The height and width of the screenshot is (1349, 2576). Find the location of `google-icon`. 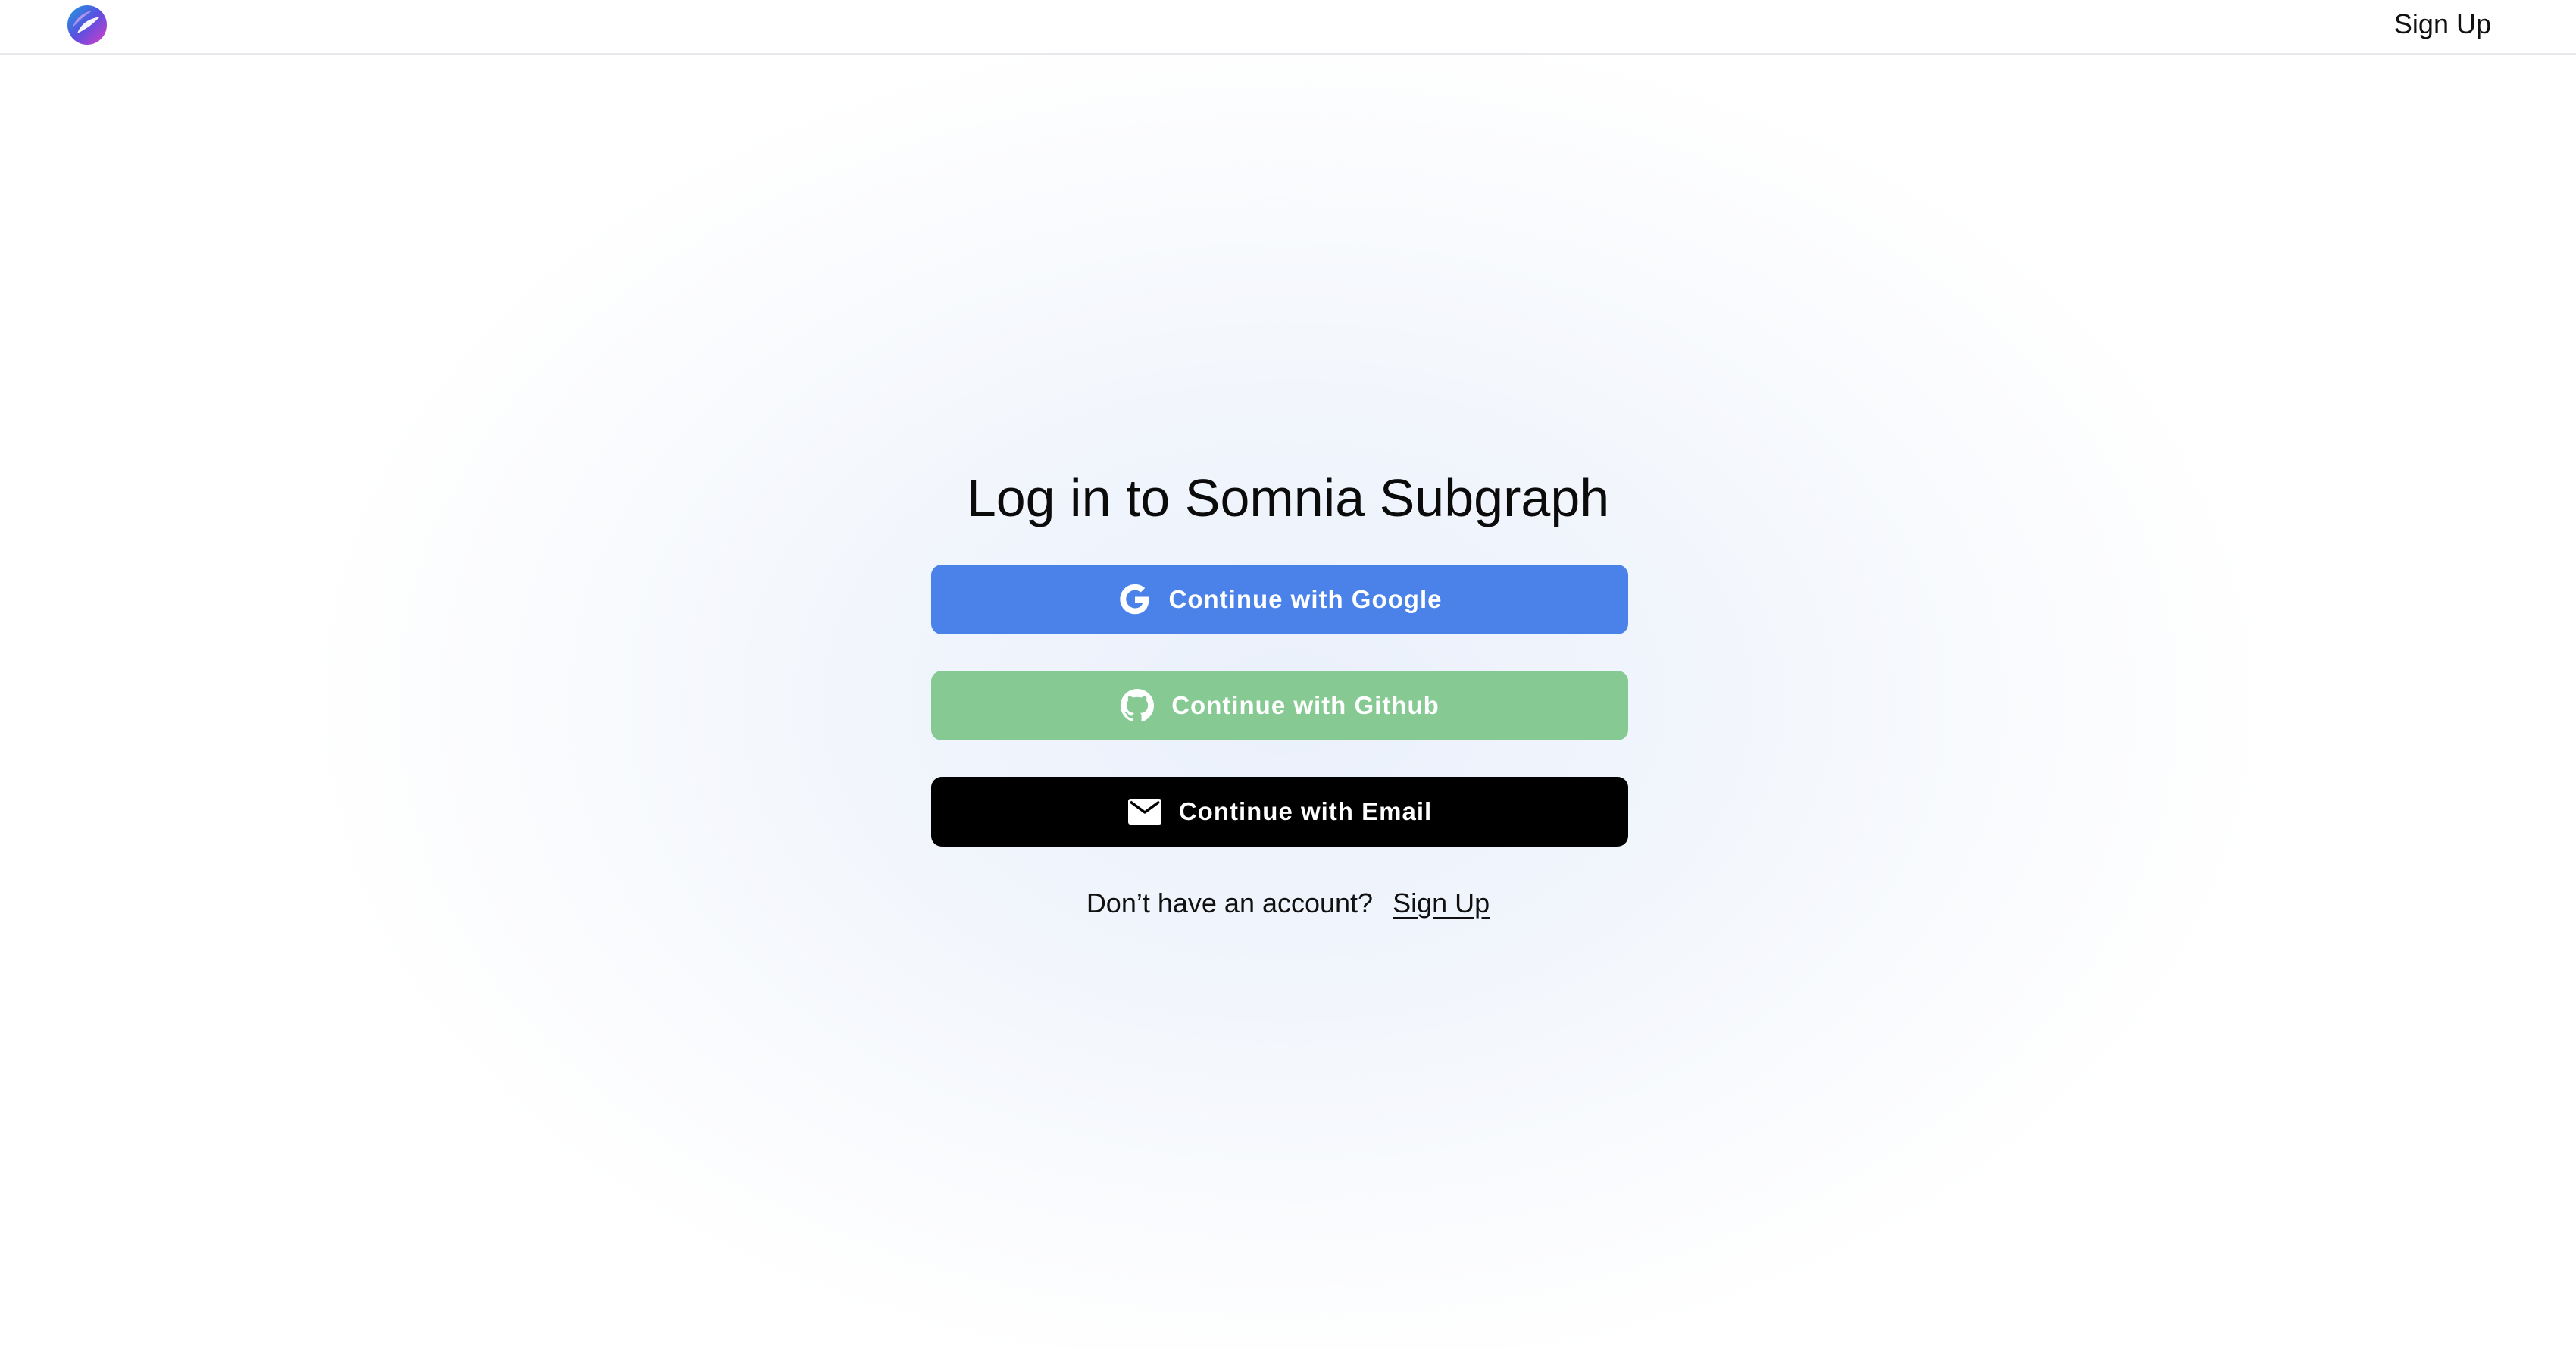

google-icon is located at coordinates (1135, 599).